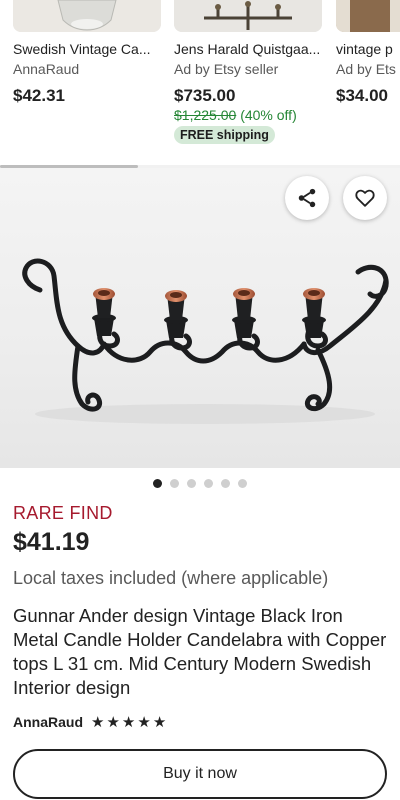 The width and height of the screenshot is (400, 800). What do you see at coordinates (362, 95) in the screenshot?
I see `listing-price: $34.00` at bounding box center [362, 95].